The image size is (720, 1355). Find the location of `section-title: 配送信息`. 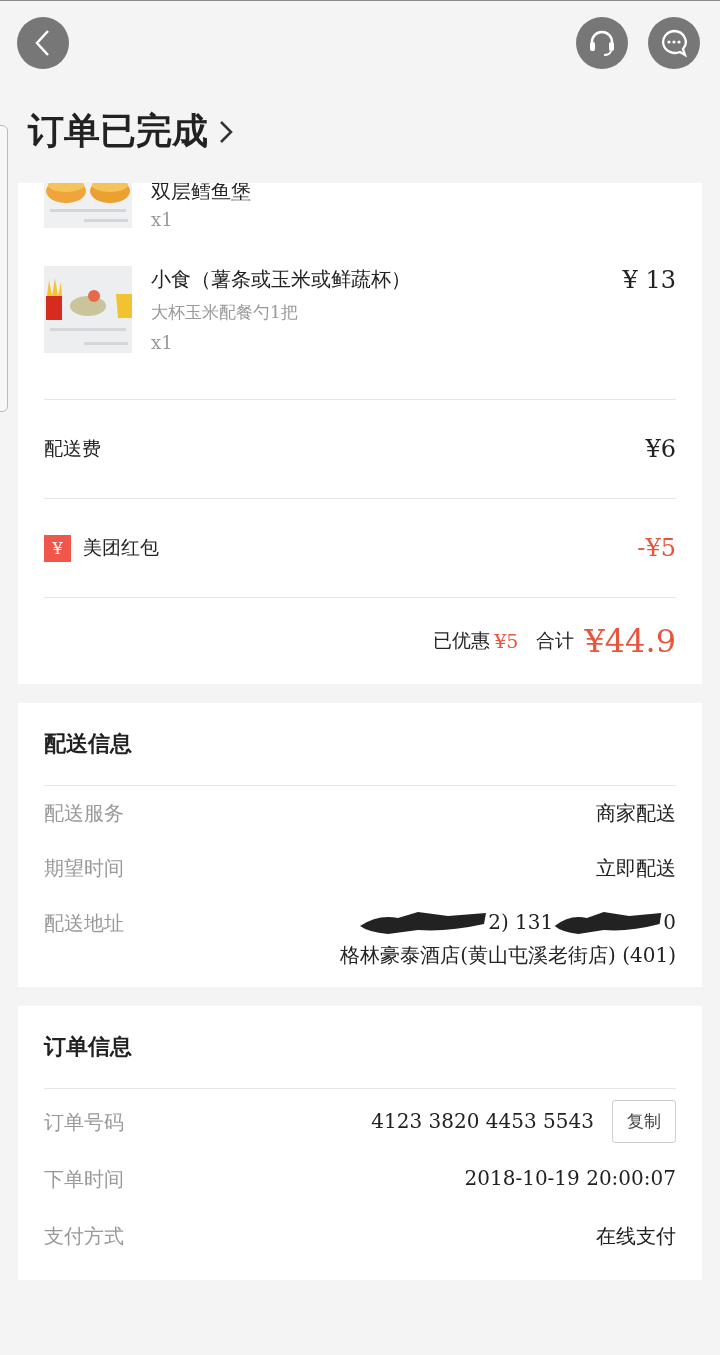

section-title: 配送信息 is located at coordinates (360, 744).